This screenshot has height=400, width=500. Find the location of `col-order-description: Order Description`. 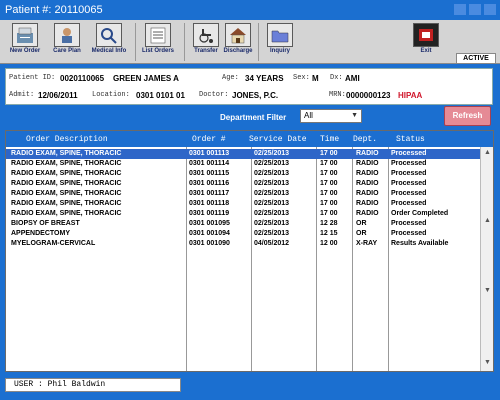

col-order-description: Order Description is located at coordinates (67, 139).